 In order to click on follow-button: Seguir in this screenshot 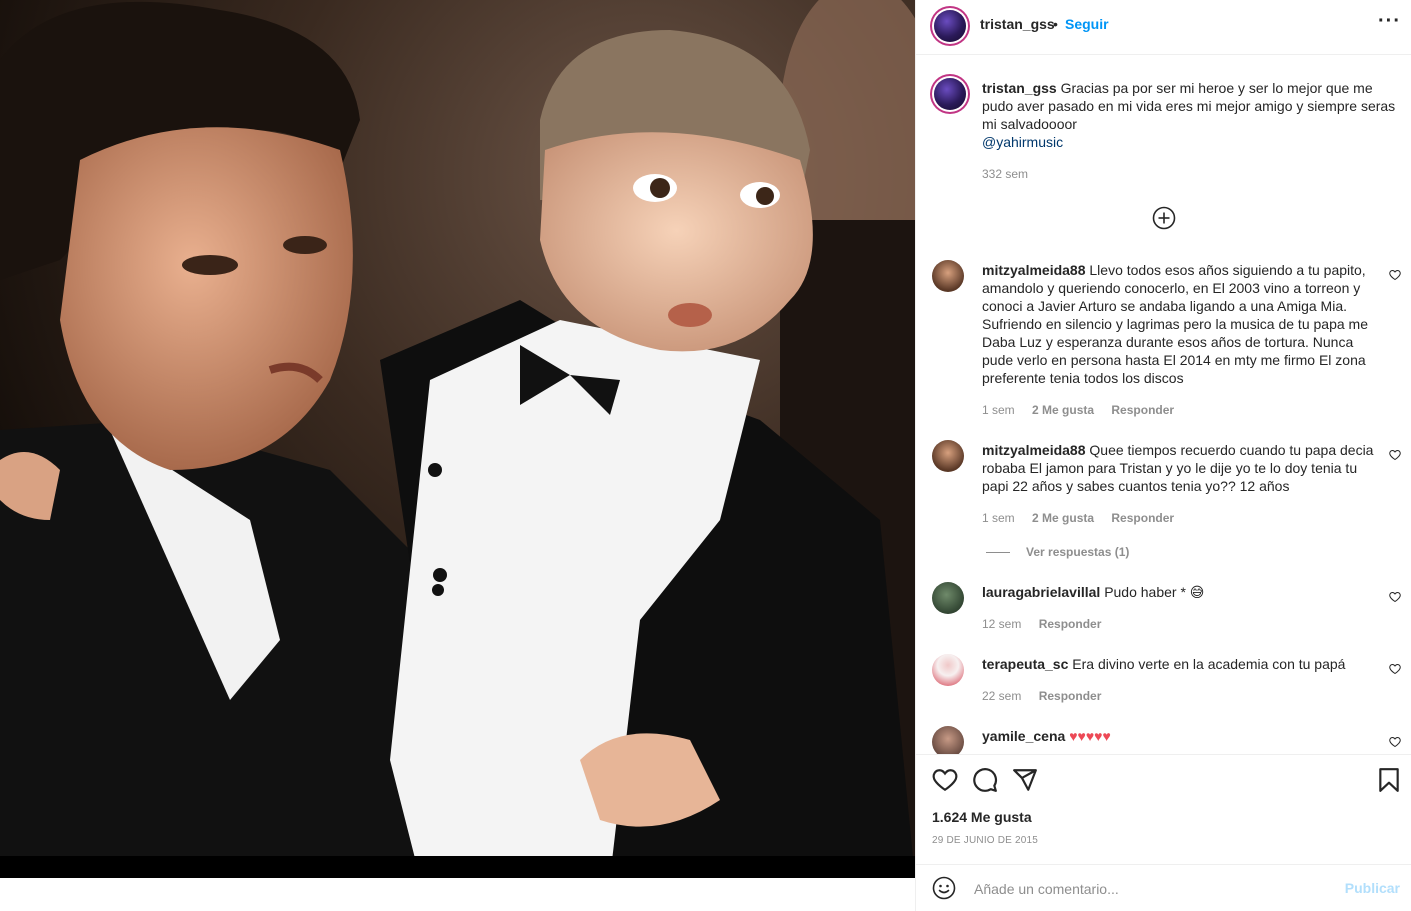, I will do `click(1087, 24)`.